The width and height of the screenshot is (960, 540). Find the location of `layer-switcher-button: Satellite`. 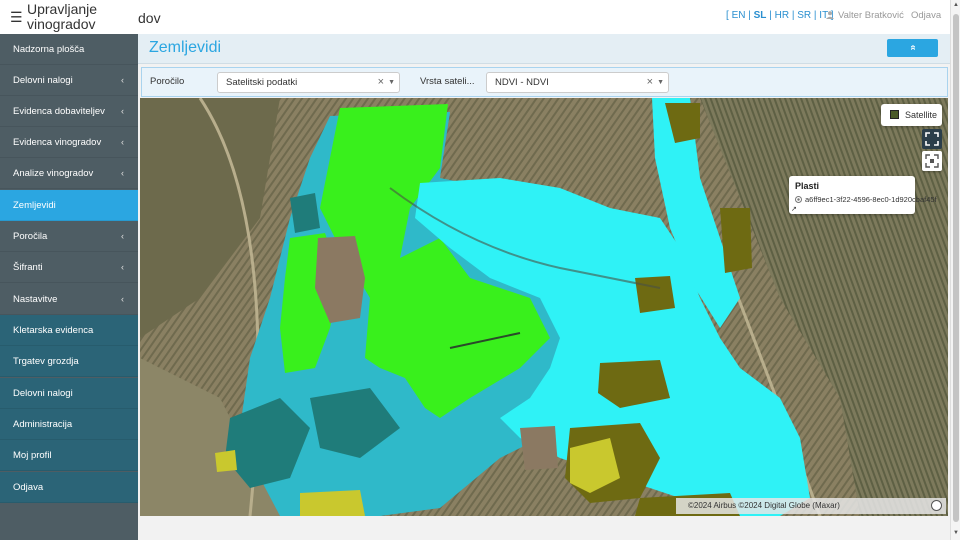

layer-switcher-button: Satellite is located at coordinates (911, 115).